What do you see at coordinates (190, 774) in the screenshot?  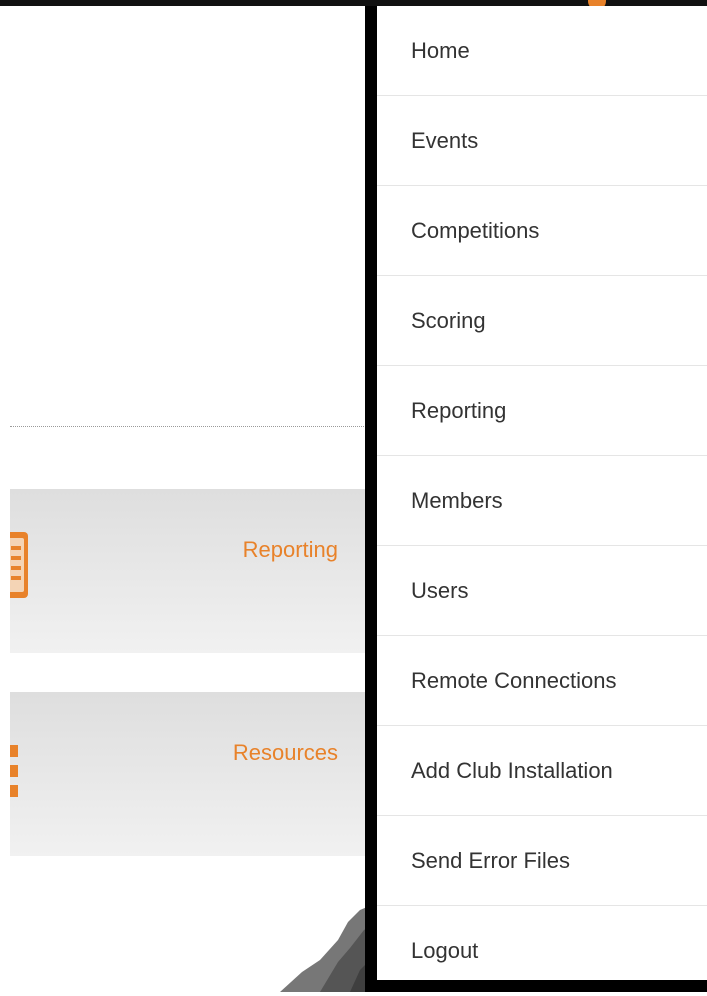 I see `dashboard-tile-resources: Resources` at bounding box center [190, 774].